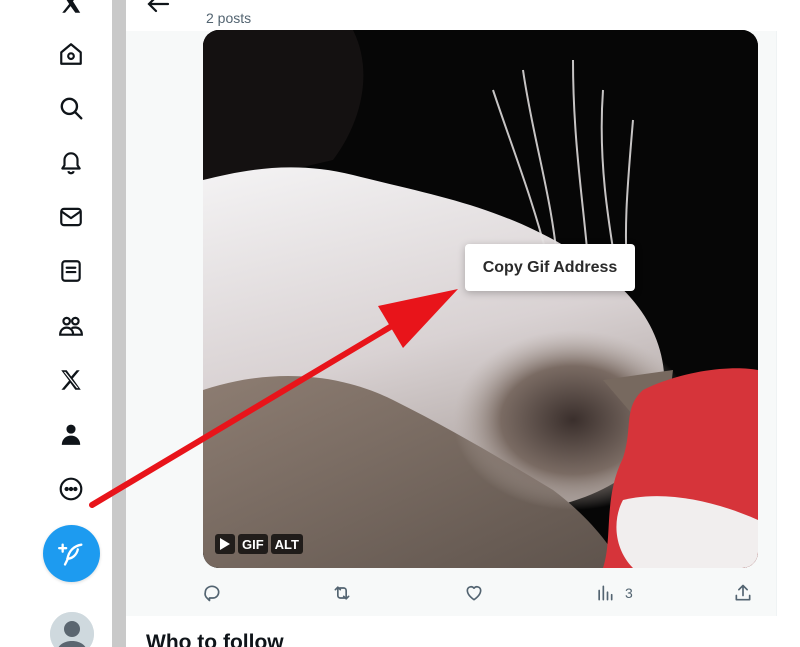 This screenshot has width=800, height=647. Describe the element at coordinates (72, 629) in the screenshot. I see `avatar` at that location.